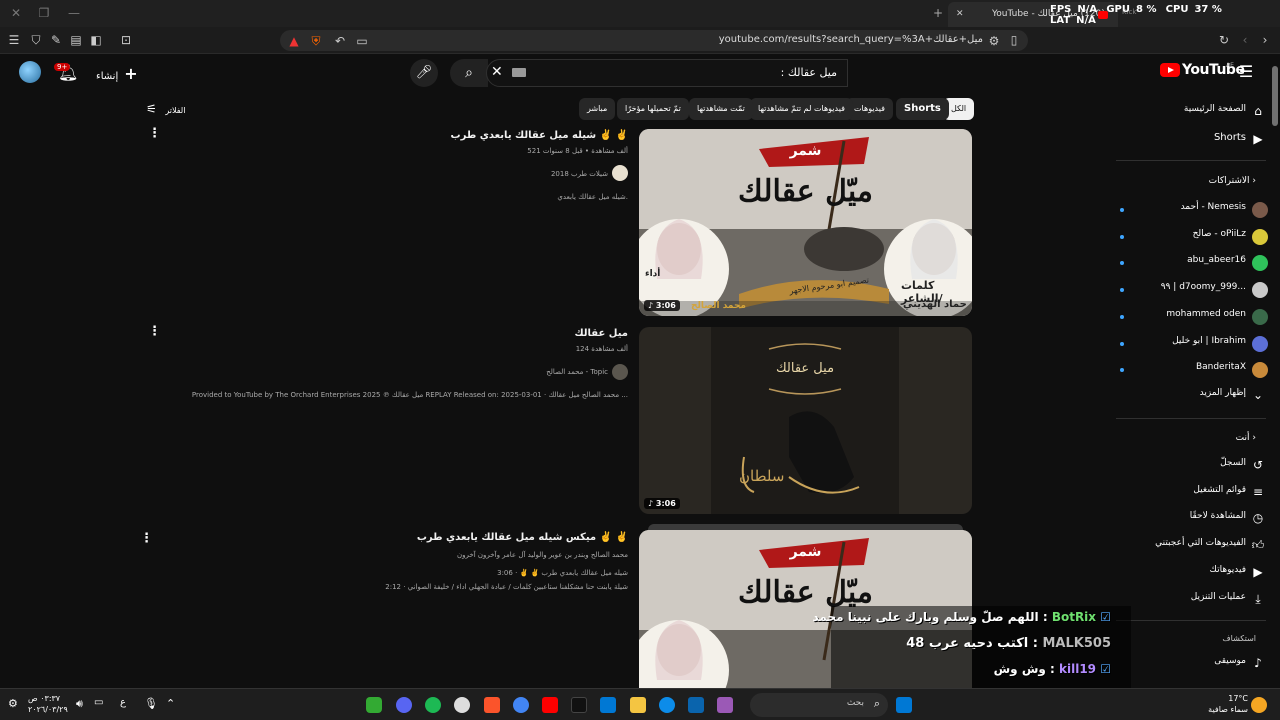 The image size is (1280, 720). Describe the element at coordinates (1246, 438) in the screenshot. I see `you-header: أنت ›` at that location.